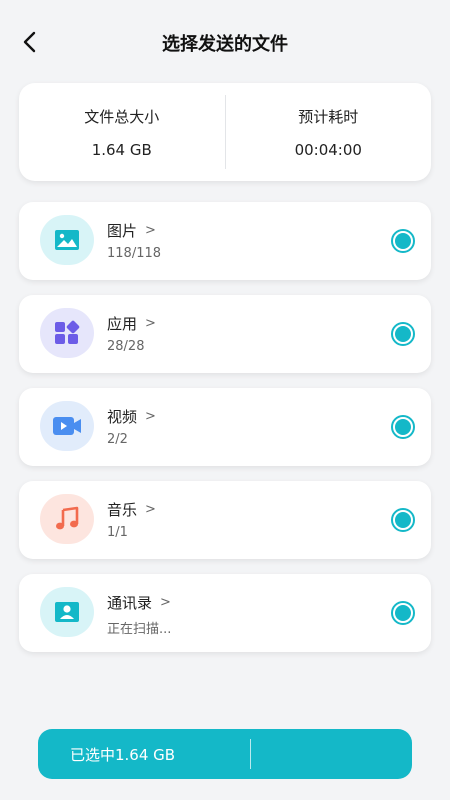 This screenshot has width=450, height=800. Describe the element at coordinates (67, 240) in the screenshot. I see `image-icon` at that location.